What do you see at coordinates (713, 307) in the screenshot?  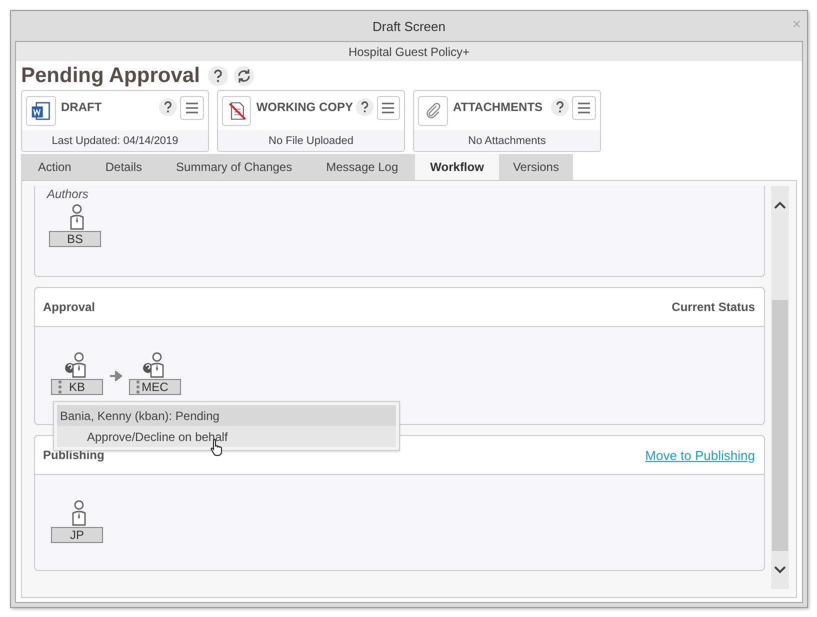 I see `status-heading: Current Status` at bounding box center [713, 307].